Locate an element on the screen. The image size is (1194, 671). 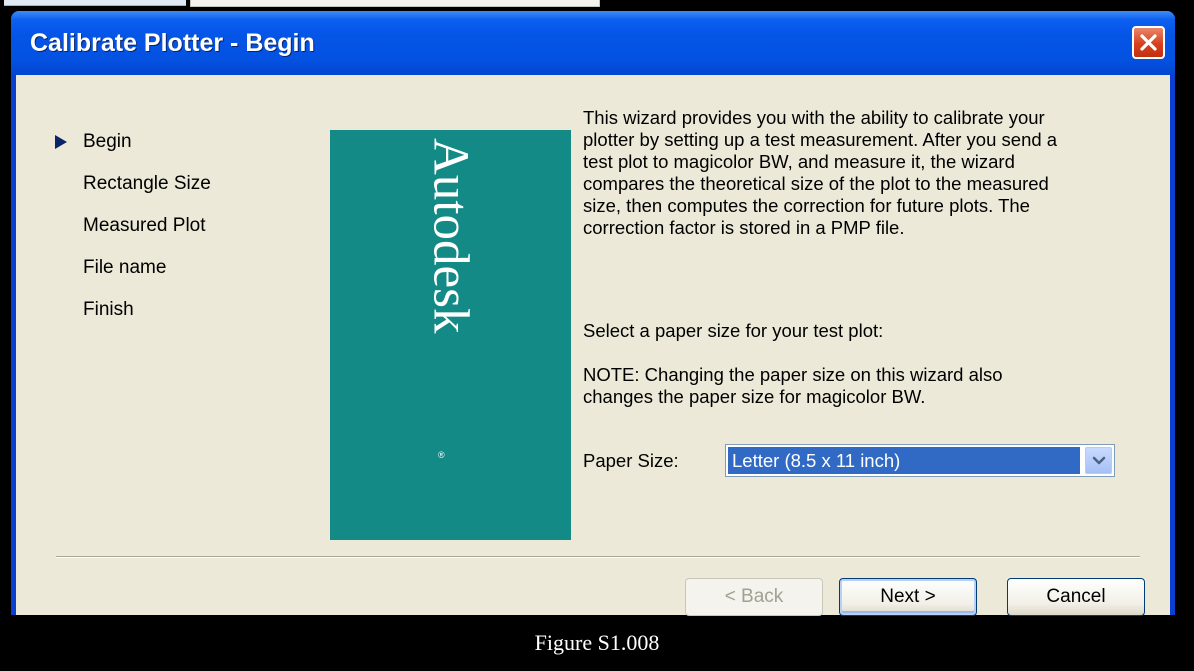
title-bar: Calibrate Plotter - Begin is located at coordinates (593, 43).